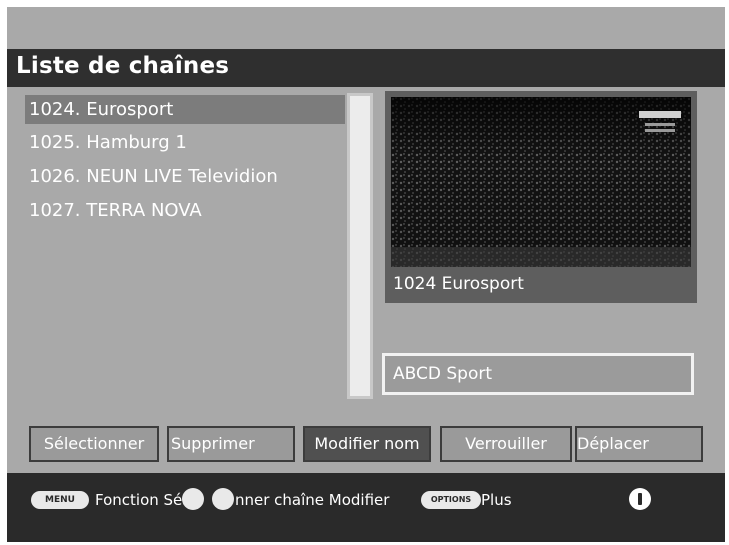 The width and height of the screenshot is (729, 545). Describe the element at coordinates (506, 444) in the screenshot. I see `lock-button: Verrouiller` at that location.